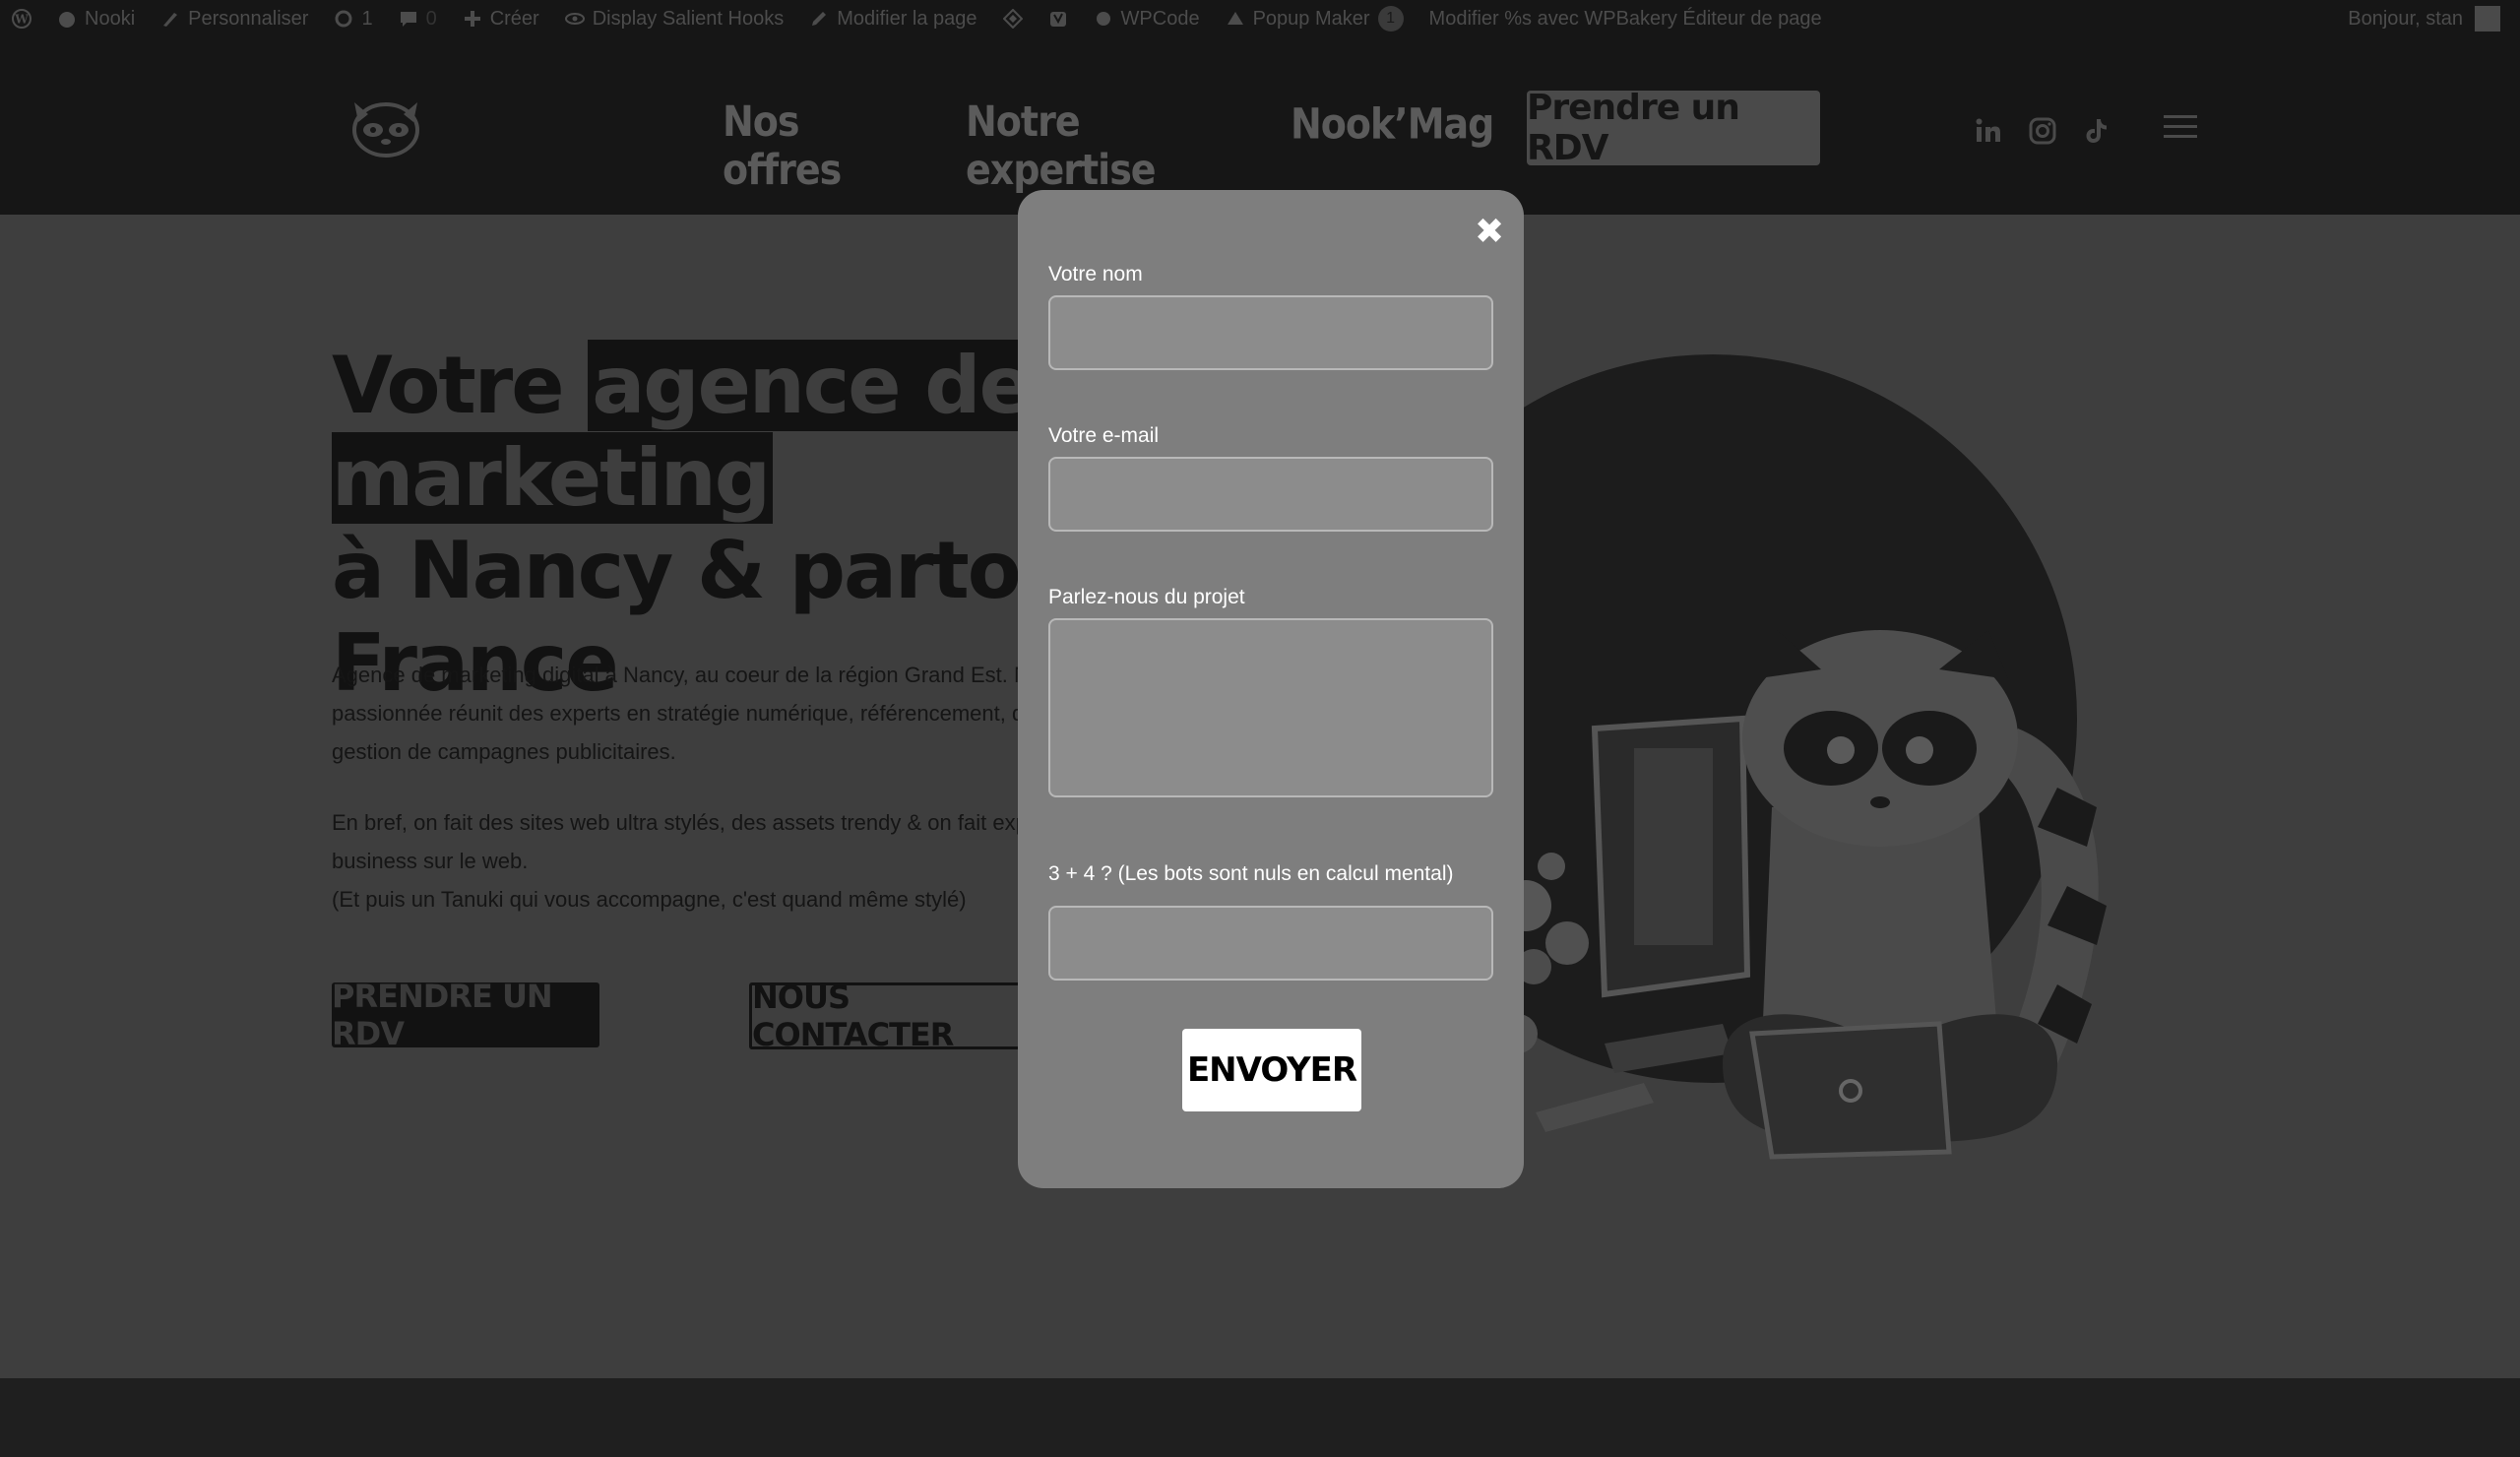  What do you see at coordinates (907, 18) in the screenshot?
I see `admin-bar-edit-label: Modifier la page` at bounding box center [907, 18].